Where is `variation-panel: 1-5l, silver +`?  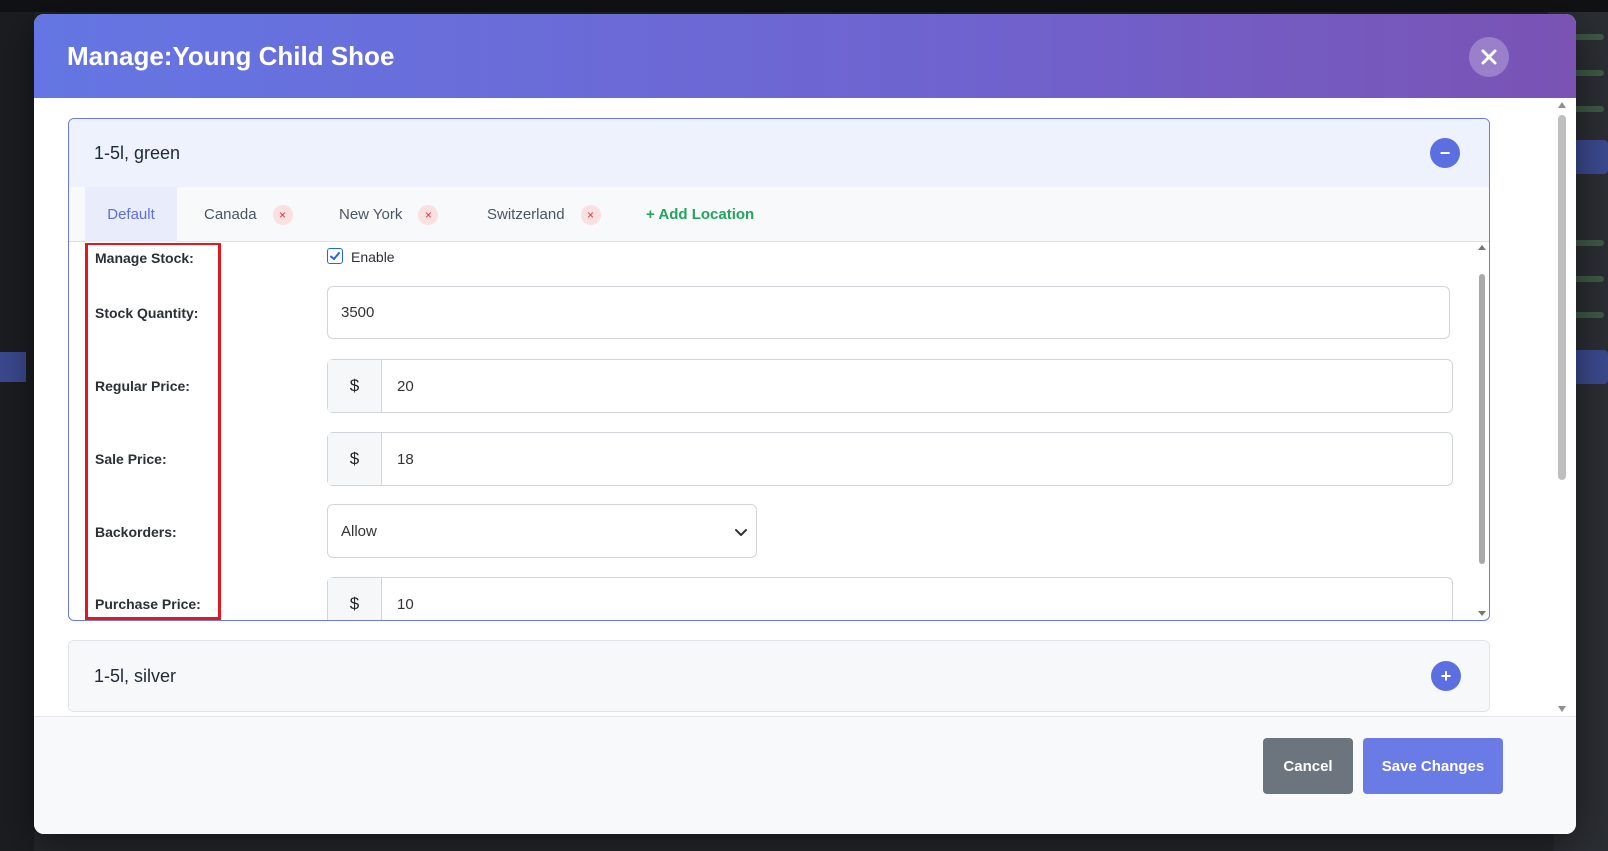 variation-panel: 1-5l, silver + is located at coordinates (779, 676).